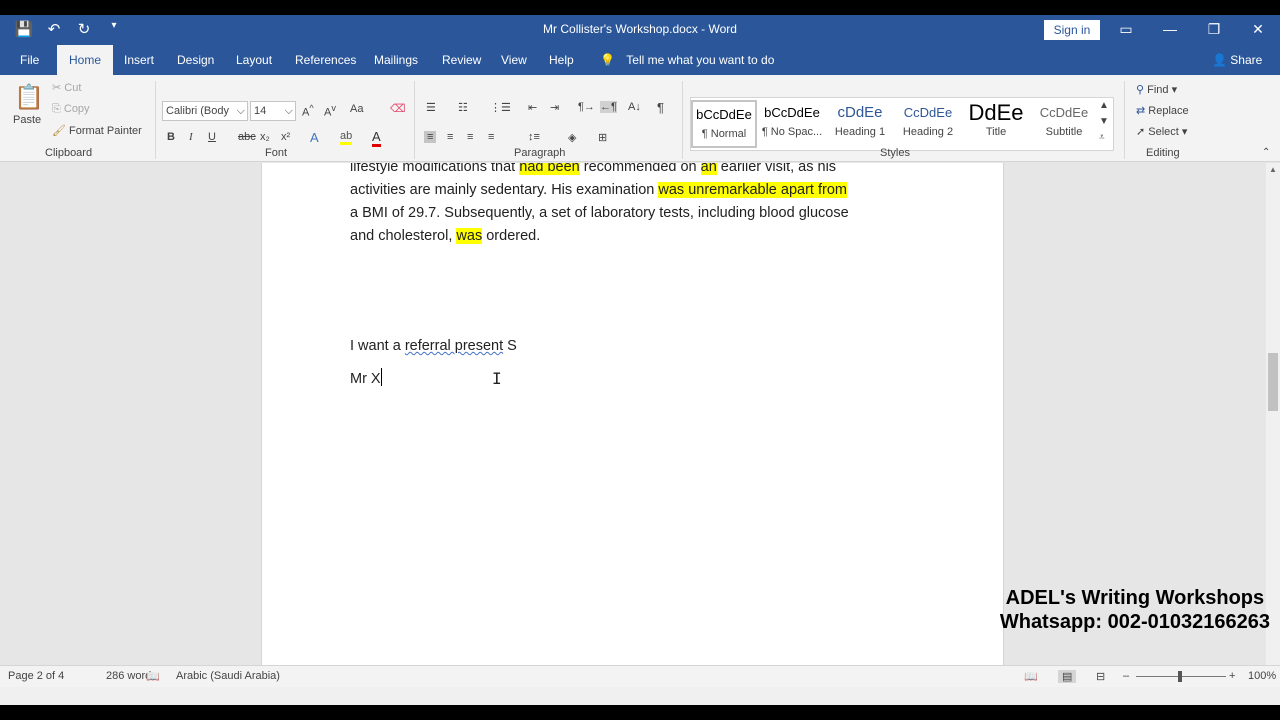  I want to click on close-icon: ✕, so click(1258, 30).